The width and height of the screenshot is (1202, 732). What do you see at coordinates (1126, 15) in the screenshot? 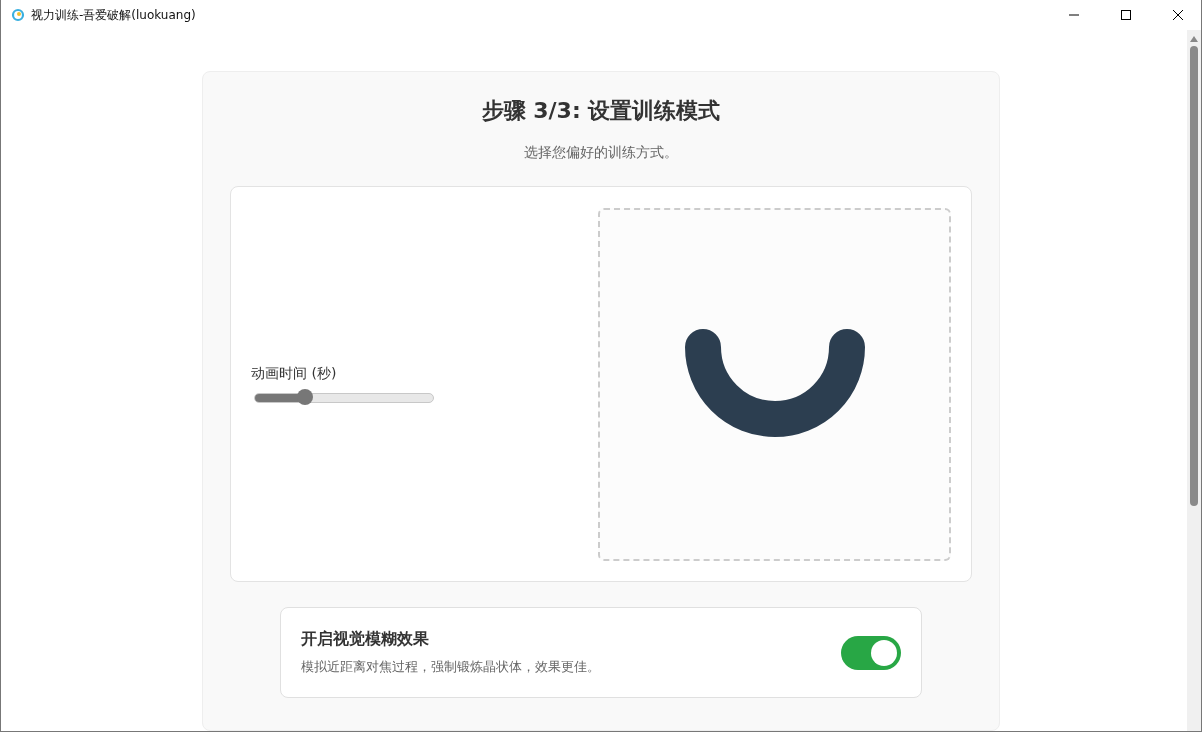
I see `maximize-icon` at bounding box center [1126, 15].